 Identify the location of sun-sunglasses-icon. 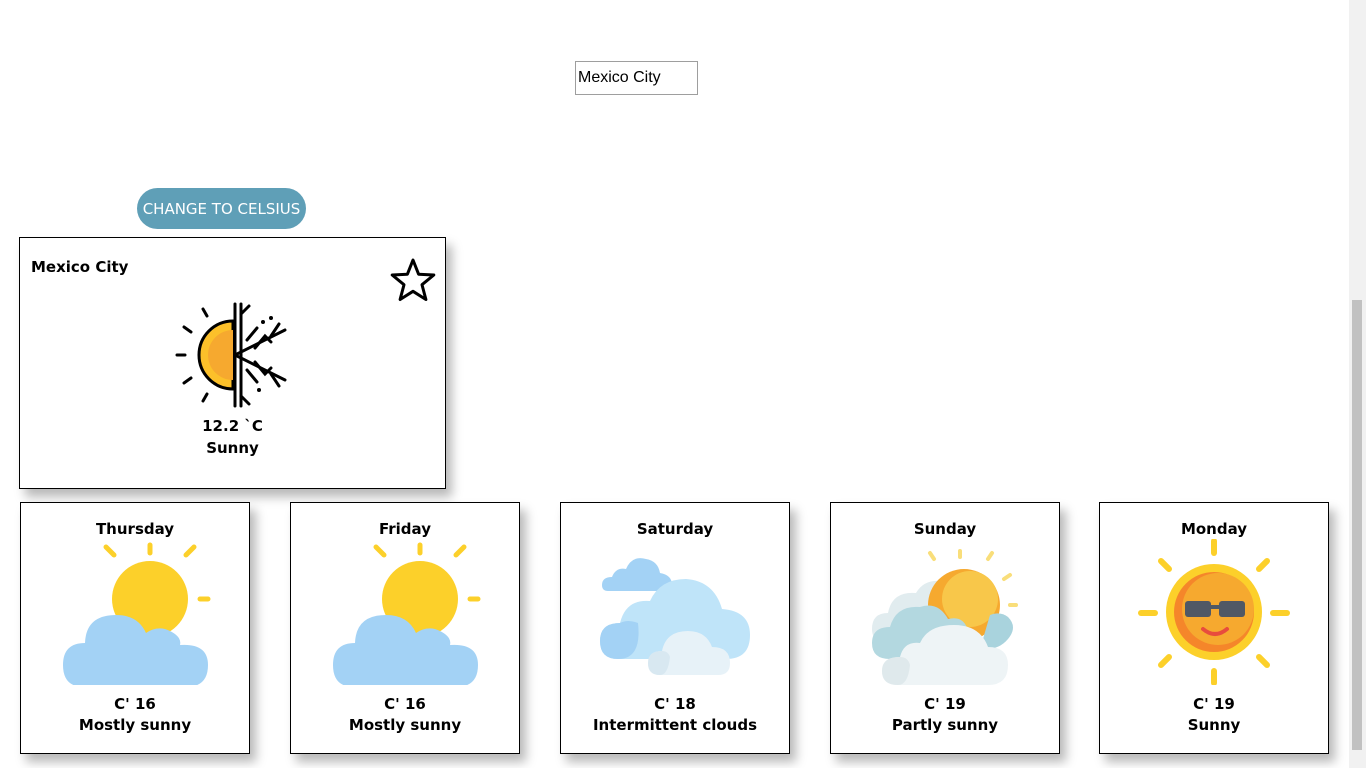
(1214, 612).